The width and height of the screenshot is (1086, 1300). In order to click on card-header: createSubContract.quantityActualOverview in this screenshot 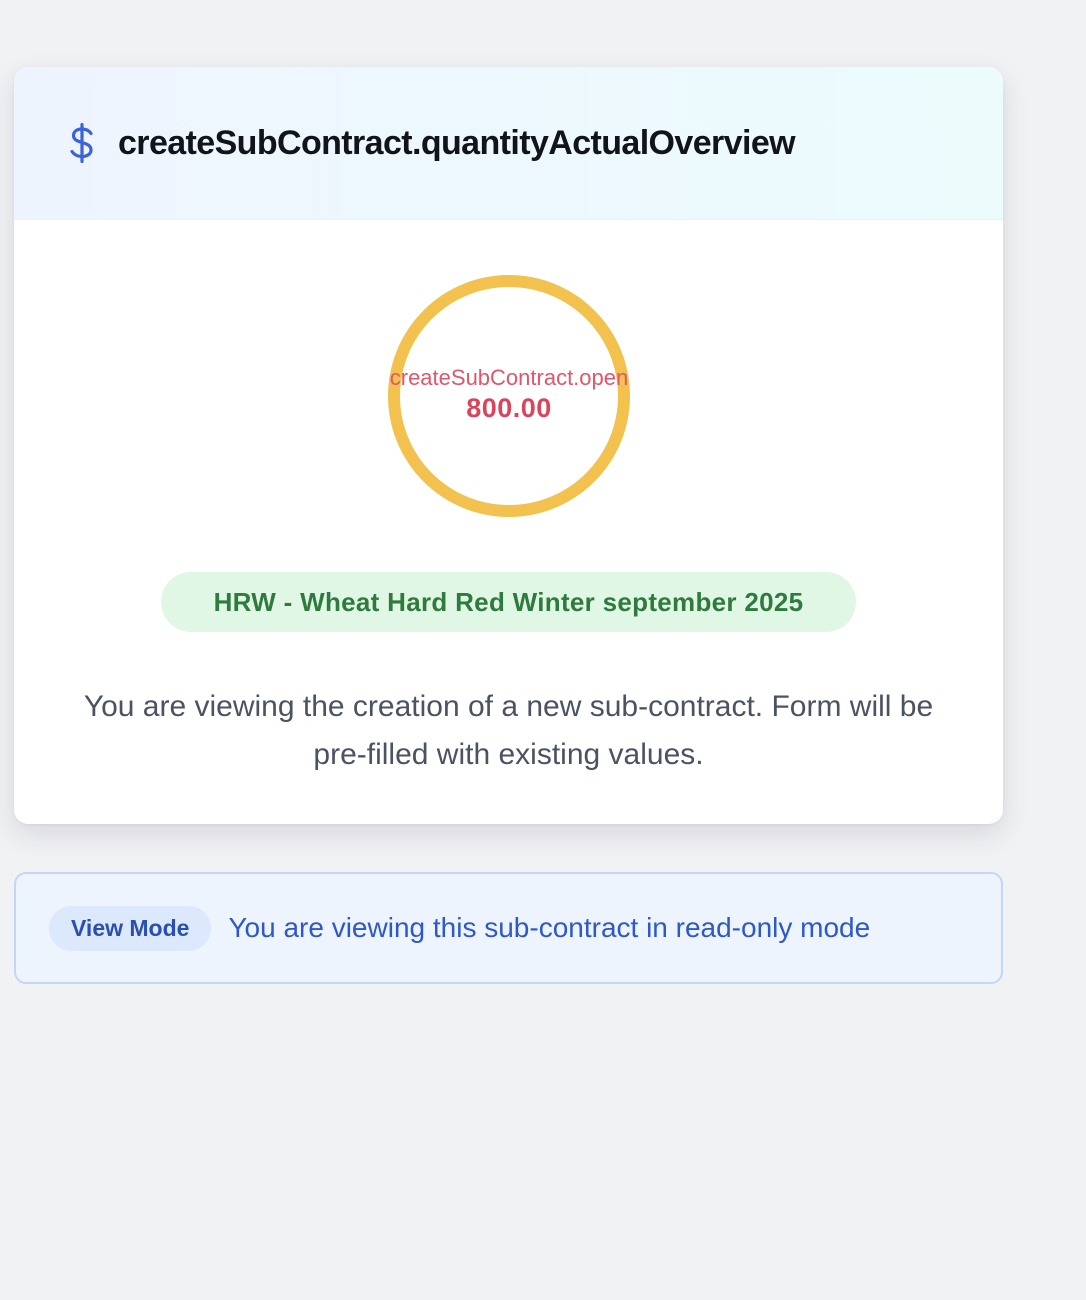, I will do `click(508, 143)`.